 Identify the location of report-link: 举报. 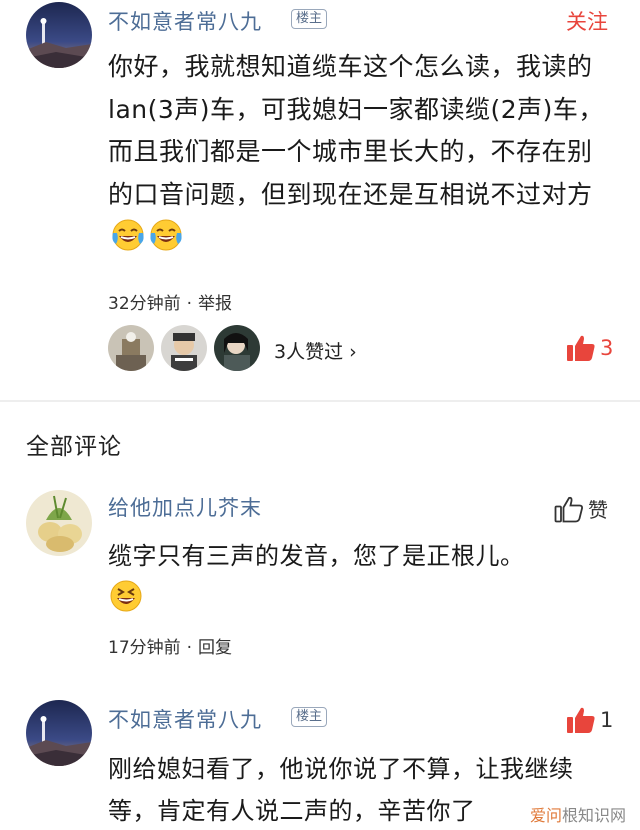
(215, 304).